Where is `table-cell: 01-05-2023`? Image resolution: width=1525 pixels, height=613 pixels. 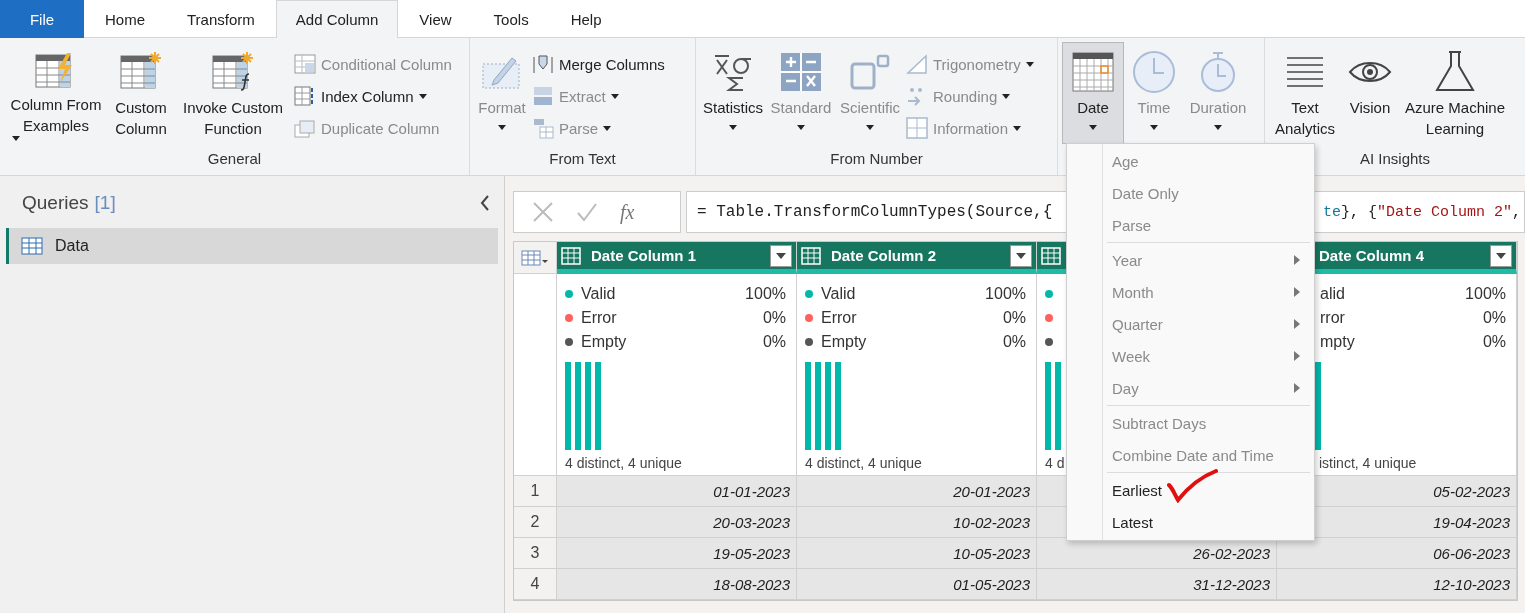
table-cell: 01-05-2023 is located at coordinates (917, 584).